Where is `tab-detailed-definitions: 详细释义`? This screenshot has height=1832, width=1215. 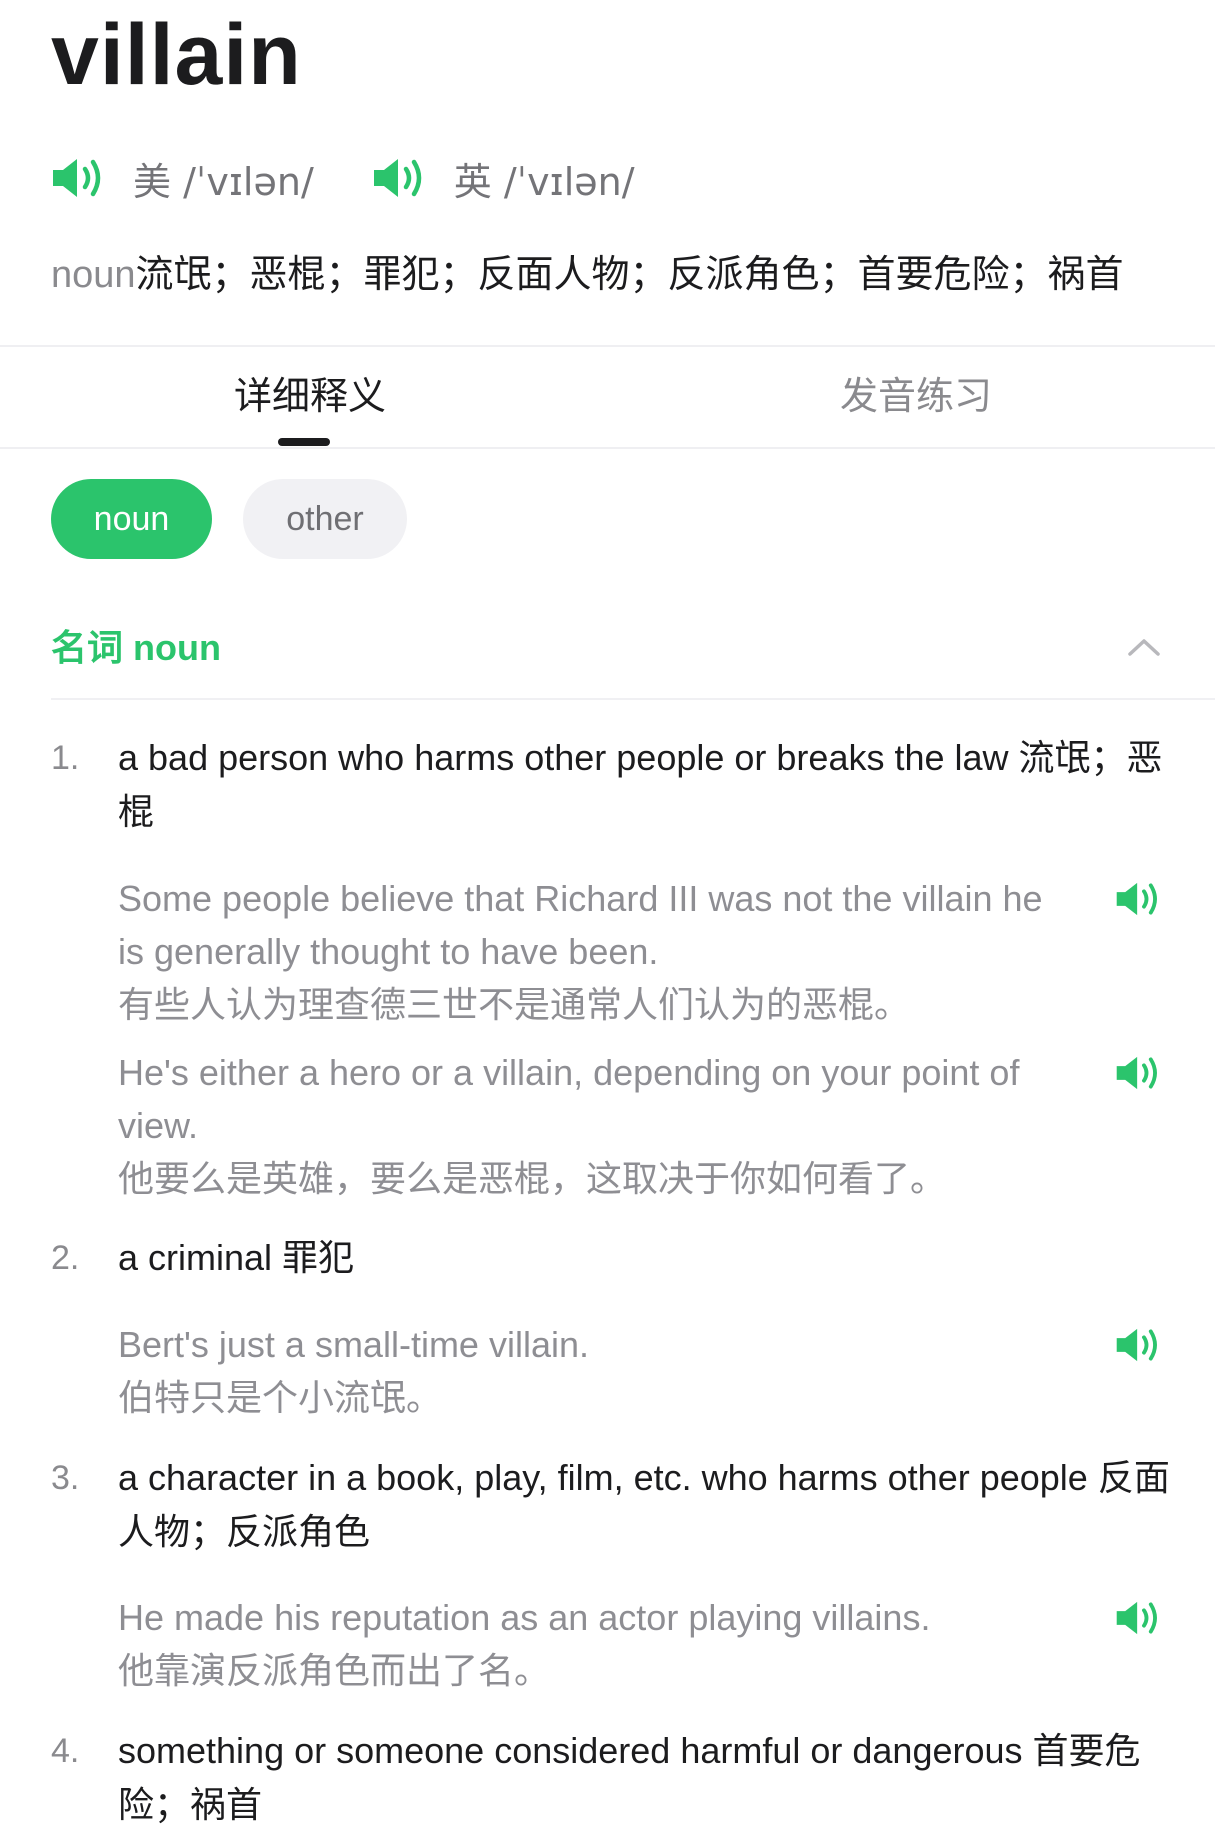
tab-detailed-definitions: 详细释义 is located at coordinates (310, 397).